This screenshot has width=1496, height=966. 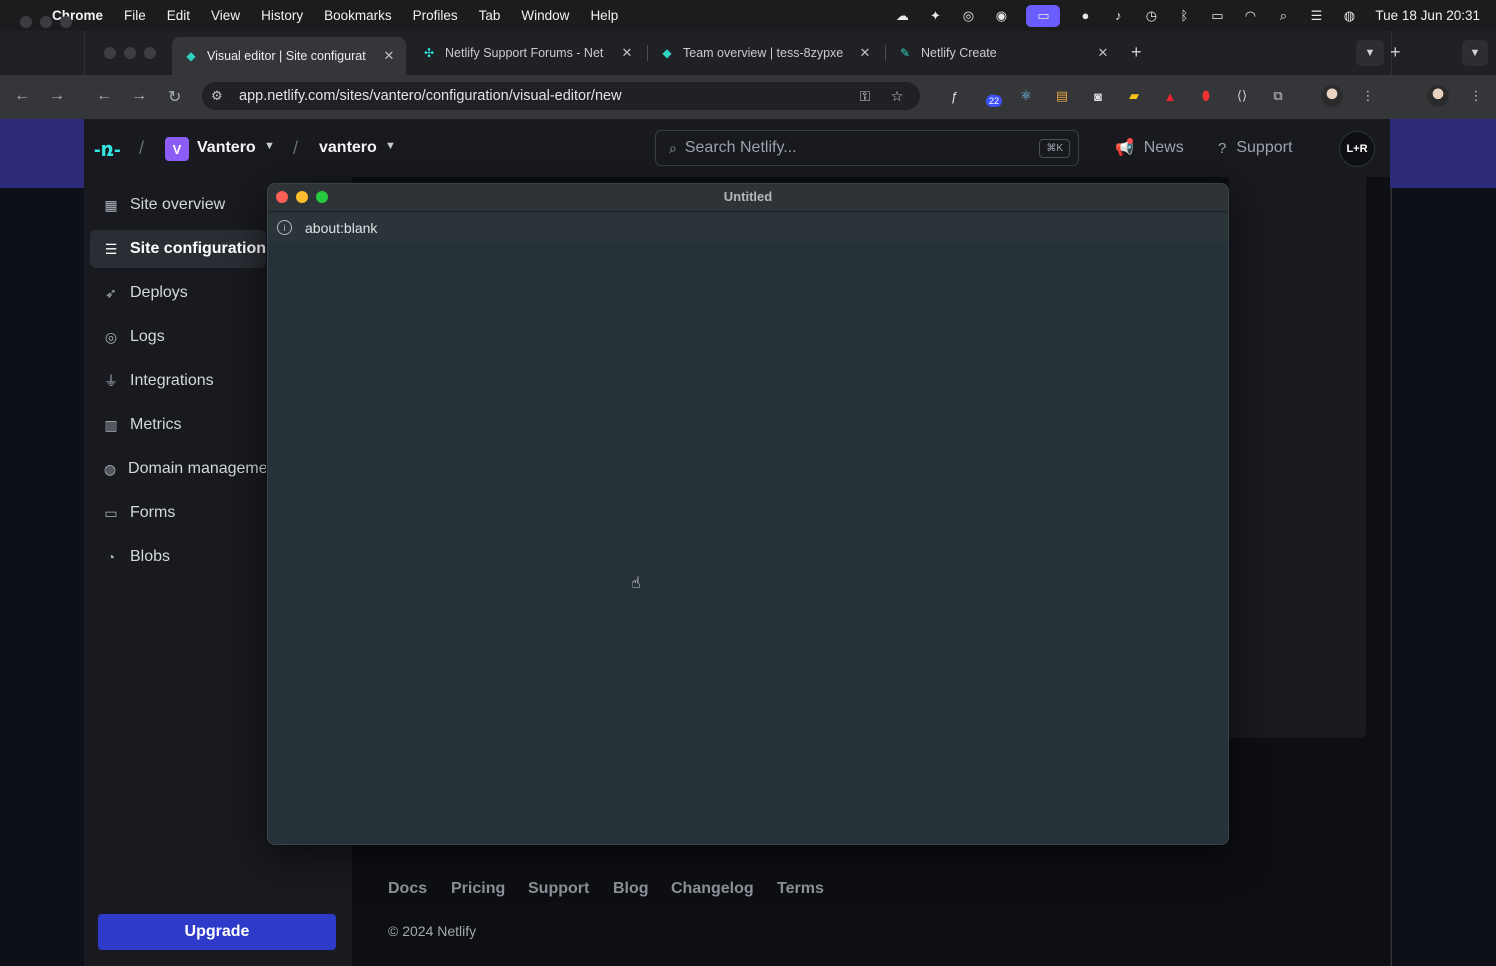 I want to click on search-input: ⌕ Search Netlify... ⌘K, so click(x=867, y=148).